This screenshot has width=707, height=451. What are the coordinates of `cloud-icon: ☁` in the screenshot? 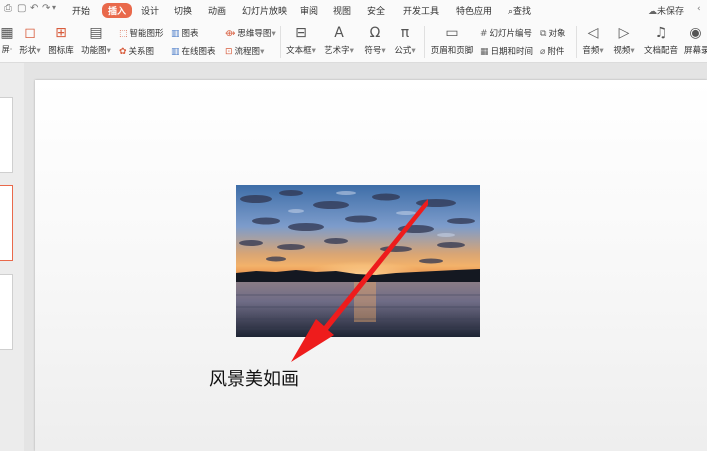 It's located at (652, 12).